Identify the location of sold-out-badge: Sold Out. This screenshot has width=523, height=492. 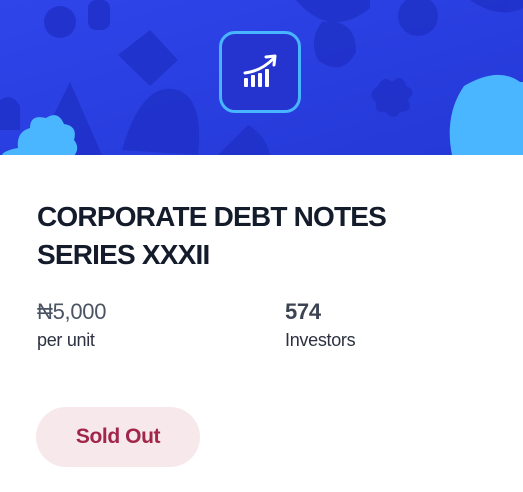
(118, 437).